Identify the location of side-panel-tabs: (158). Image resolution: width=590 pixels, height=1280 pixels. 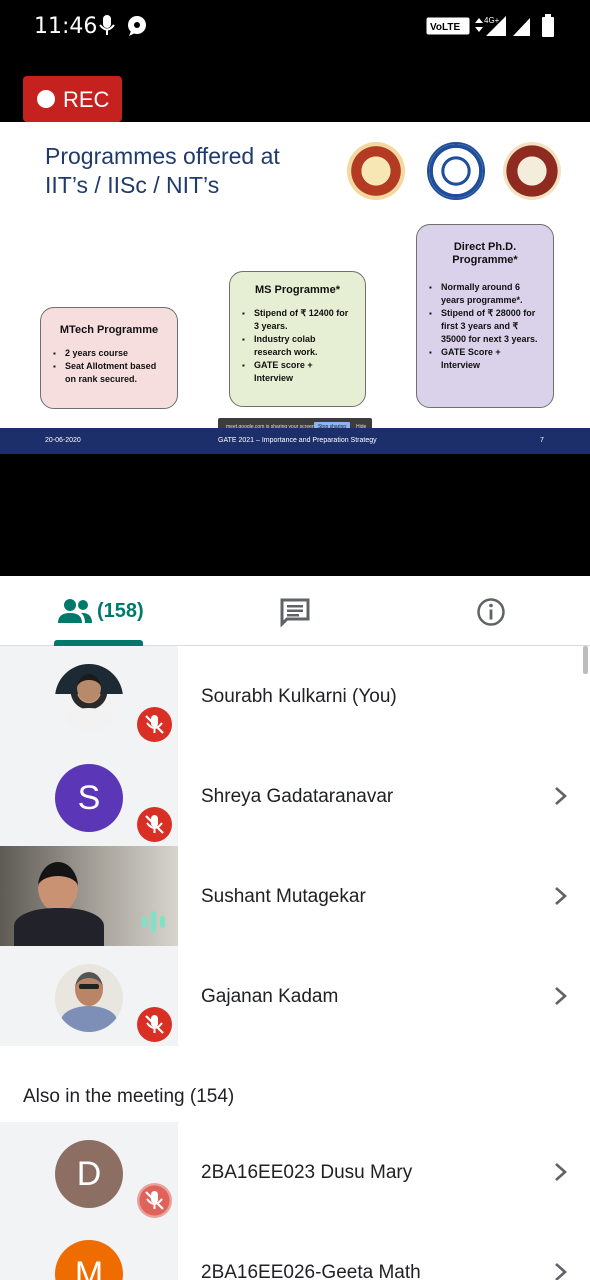
(295, 611).